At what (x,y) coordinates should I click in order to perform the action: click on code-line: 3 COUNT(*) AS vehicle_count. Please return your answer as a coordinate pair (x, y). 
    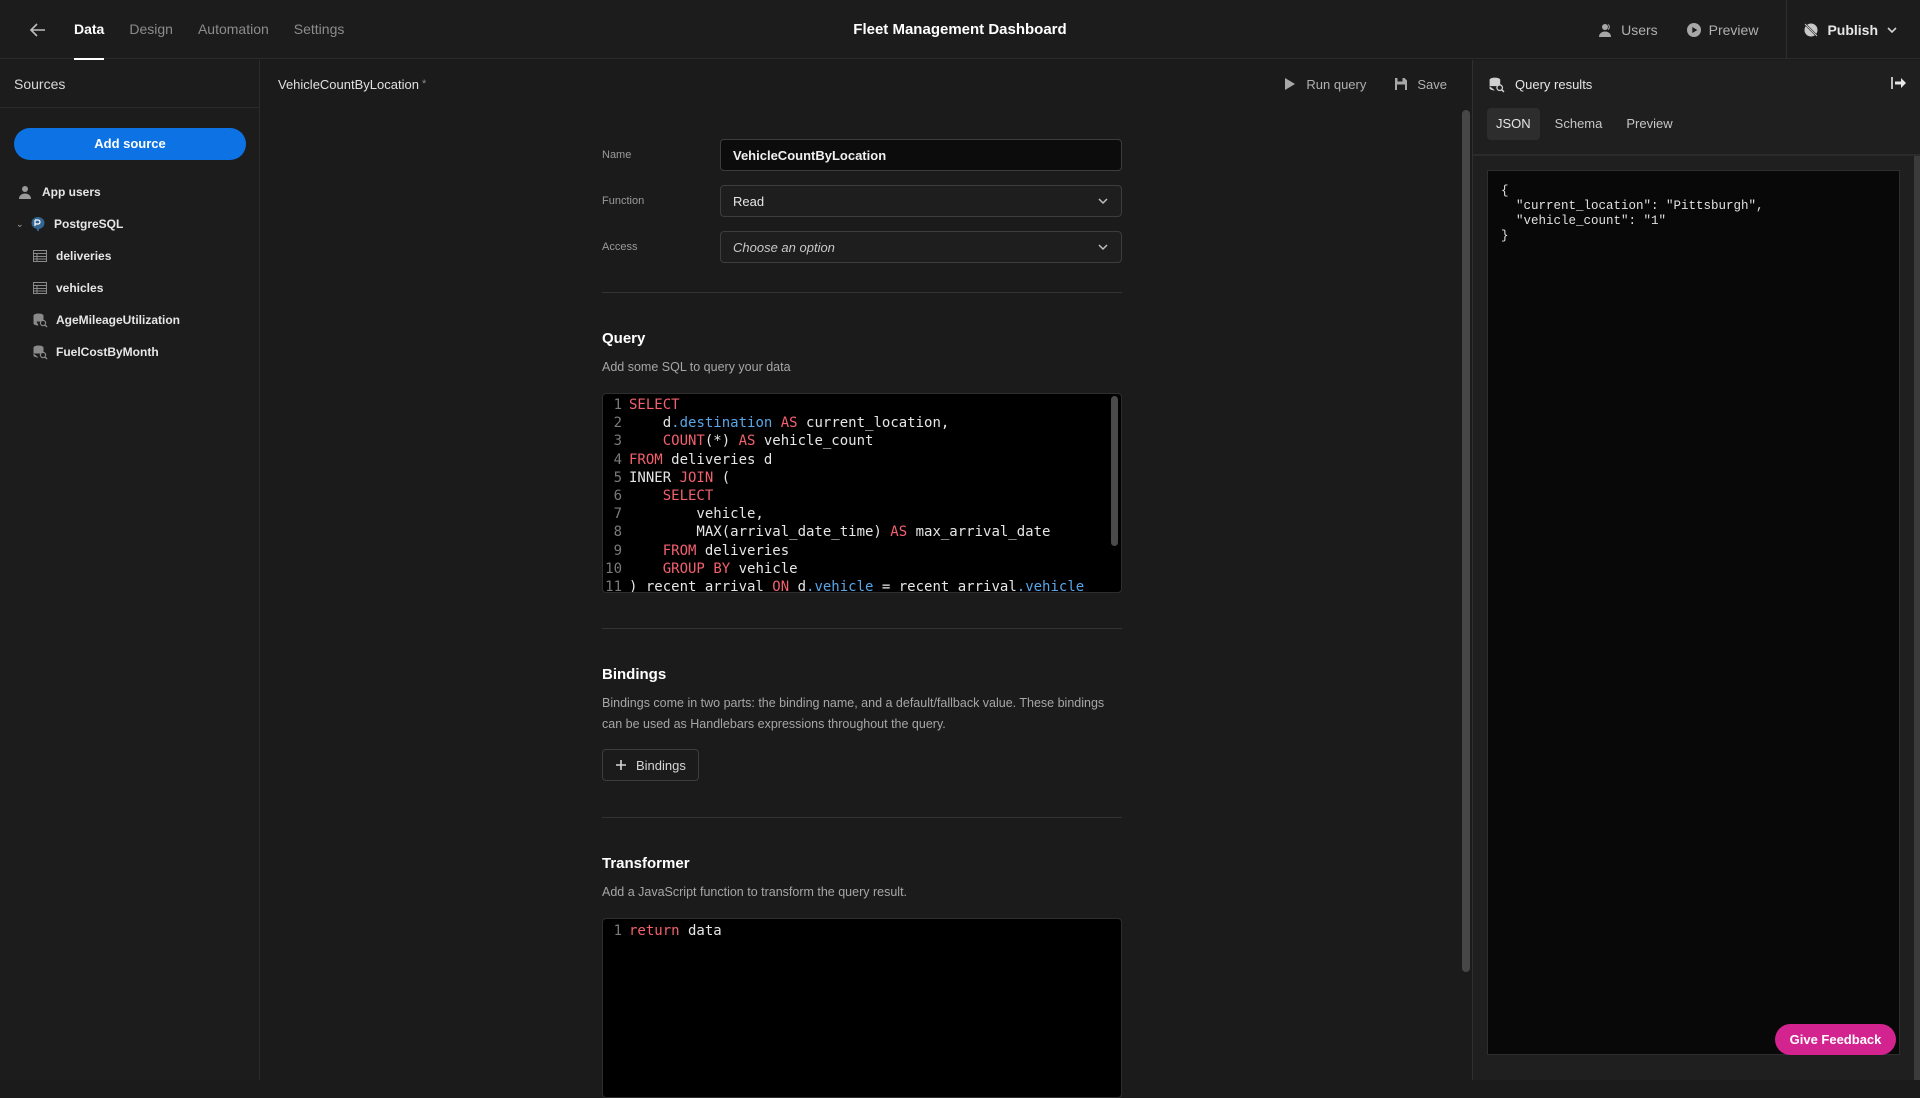
    Looking at the image, I should click on (862, 441).